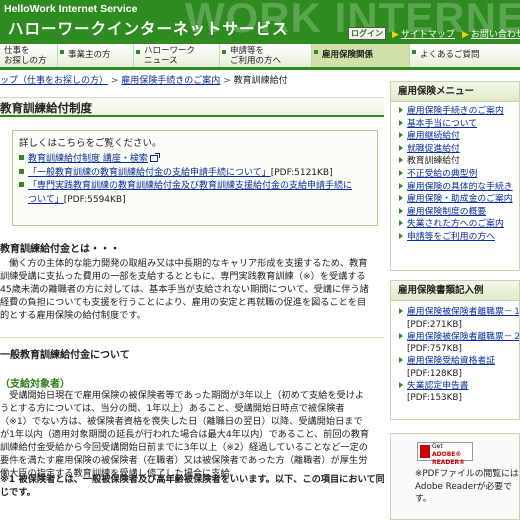 The width and height of the screenshot is (520, 520). Describe the element at coordinates (459, 111) in the screenshot. I see `menu-item-procedures: 雇用保険手続きのご案内` at that location.